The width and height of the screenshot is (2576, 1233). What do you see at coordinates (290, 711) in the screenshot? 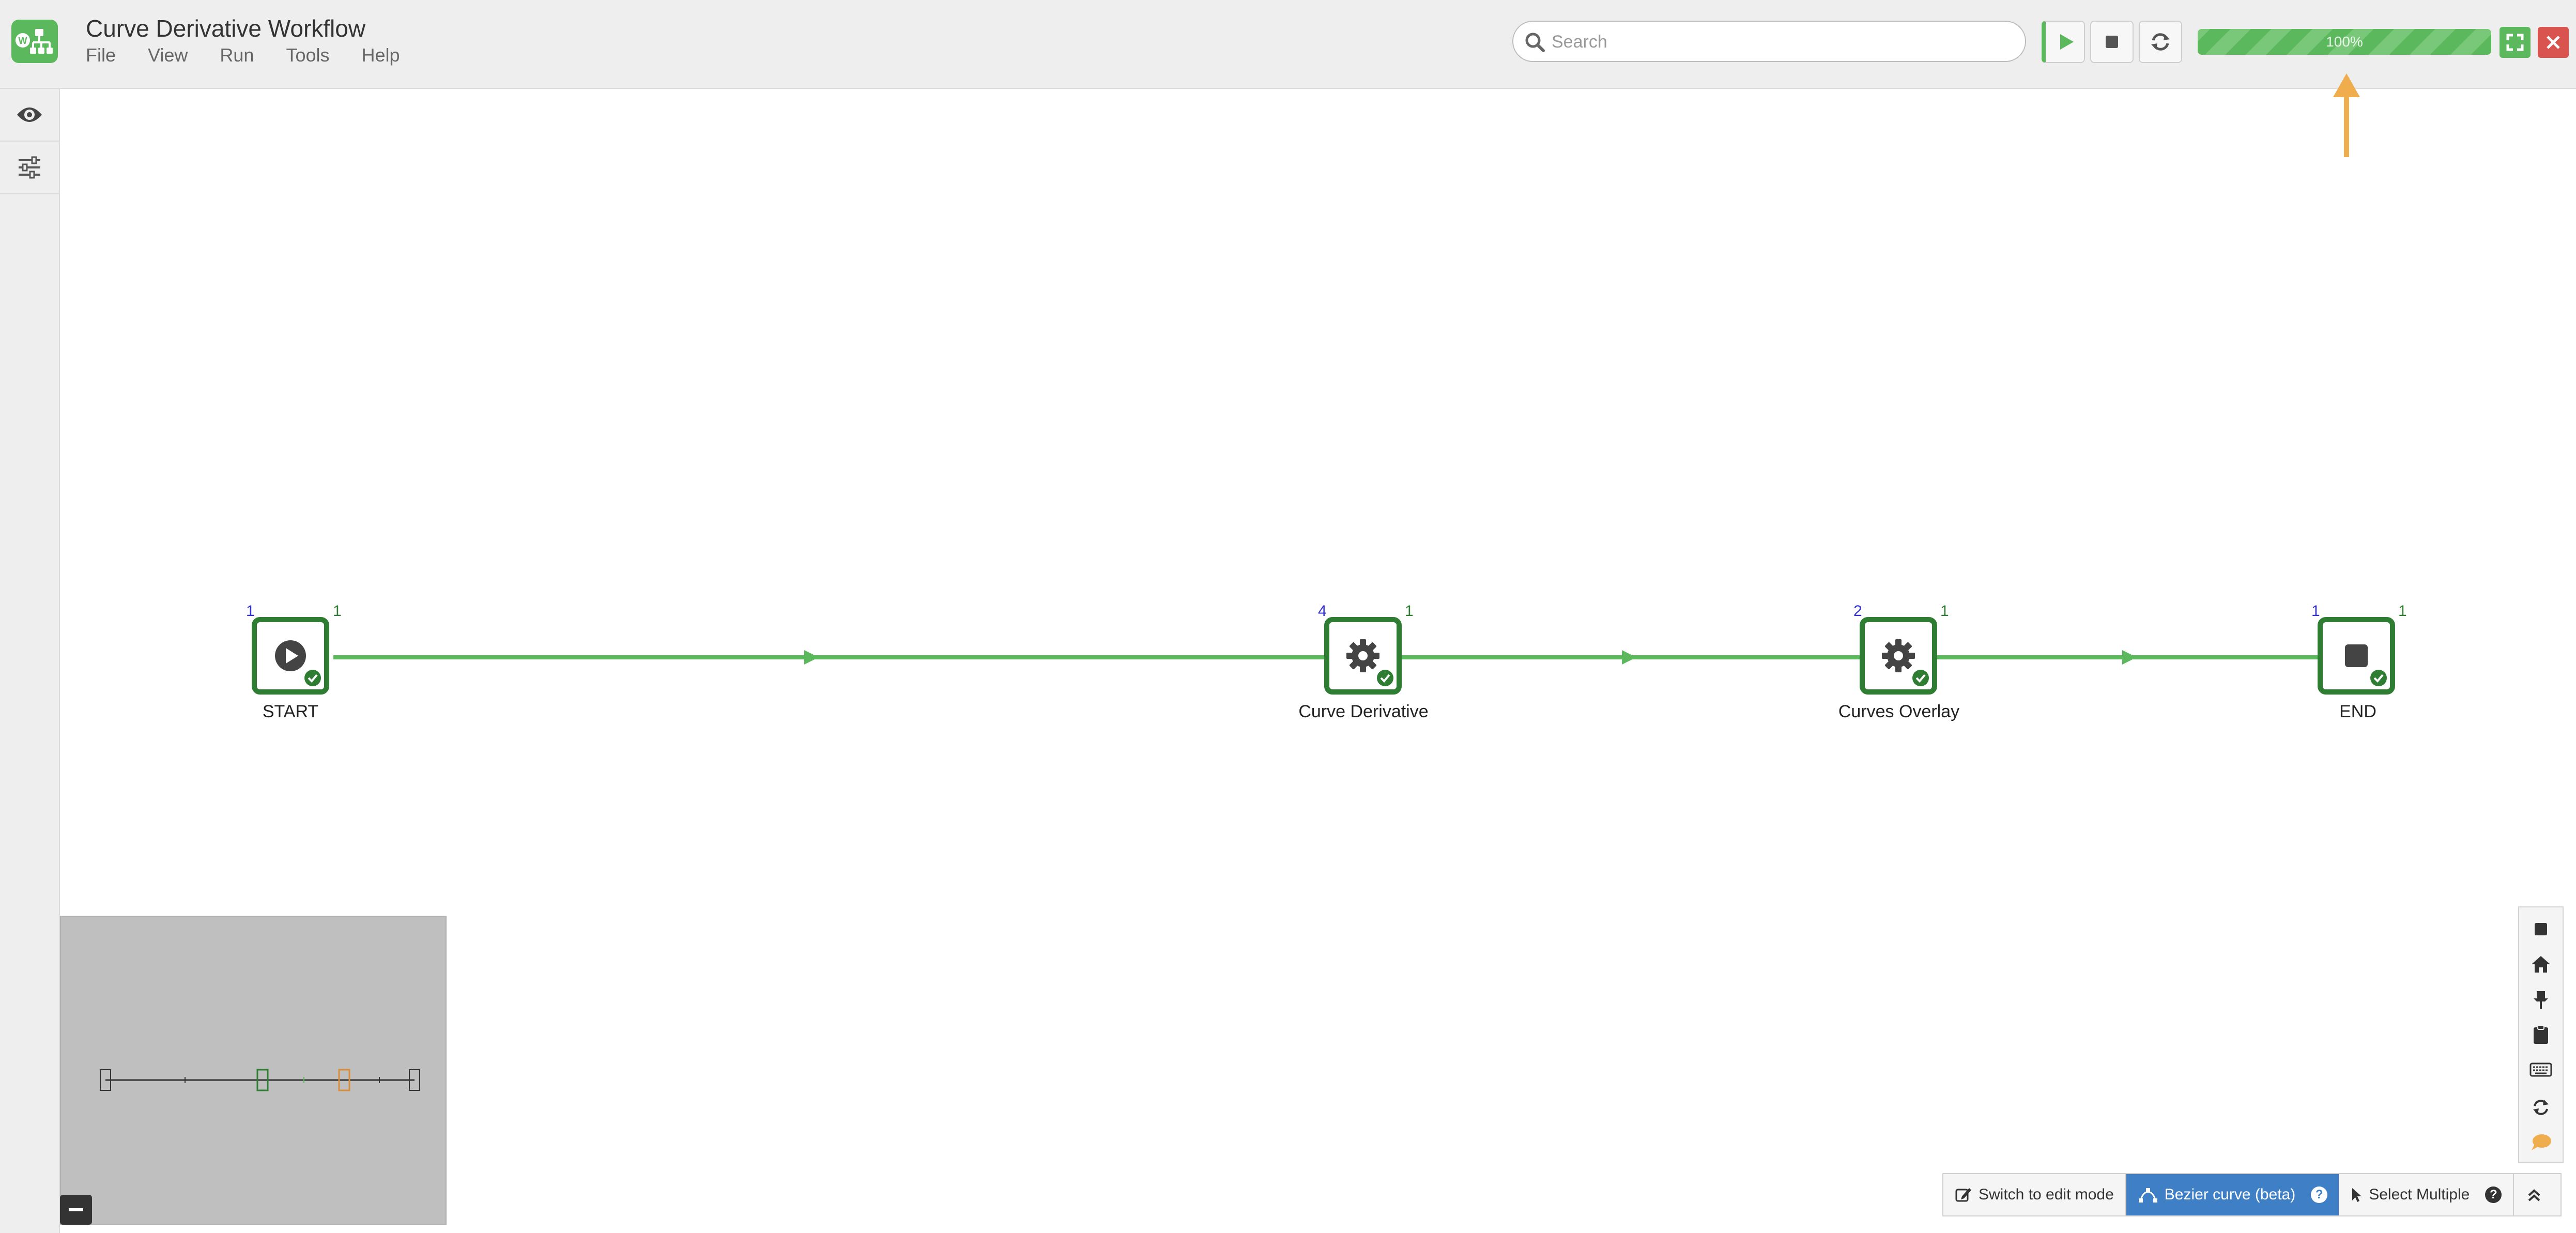
I see `node-label-start: START` at bounding box center [290, 711].